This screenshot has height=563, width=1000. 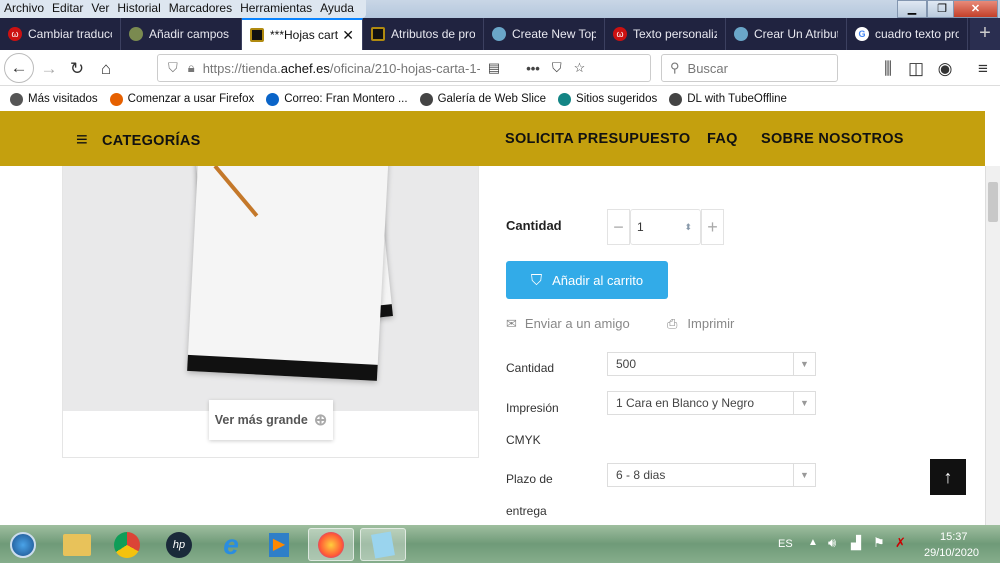 I want to click on tab-2: Añadir campos p, so click(x=181, y=34).